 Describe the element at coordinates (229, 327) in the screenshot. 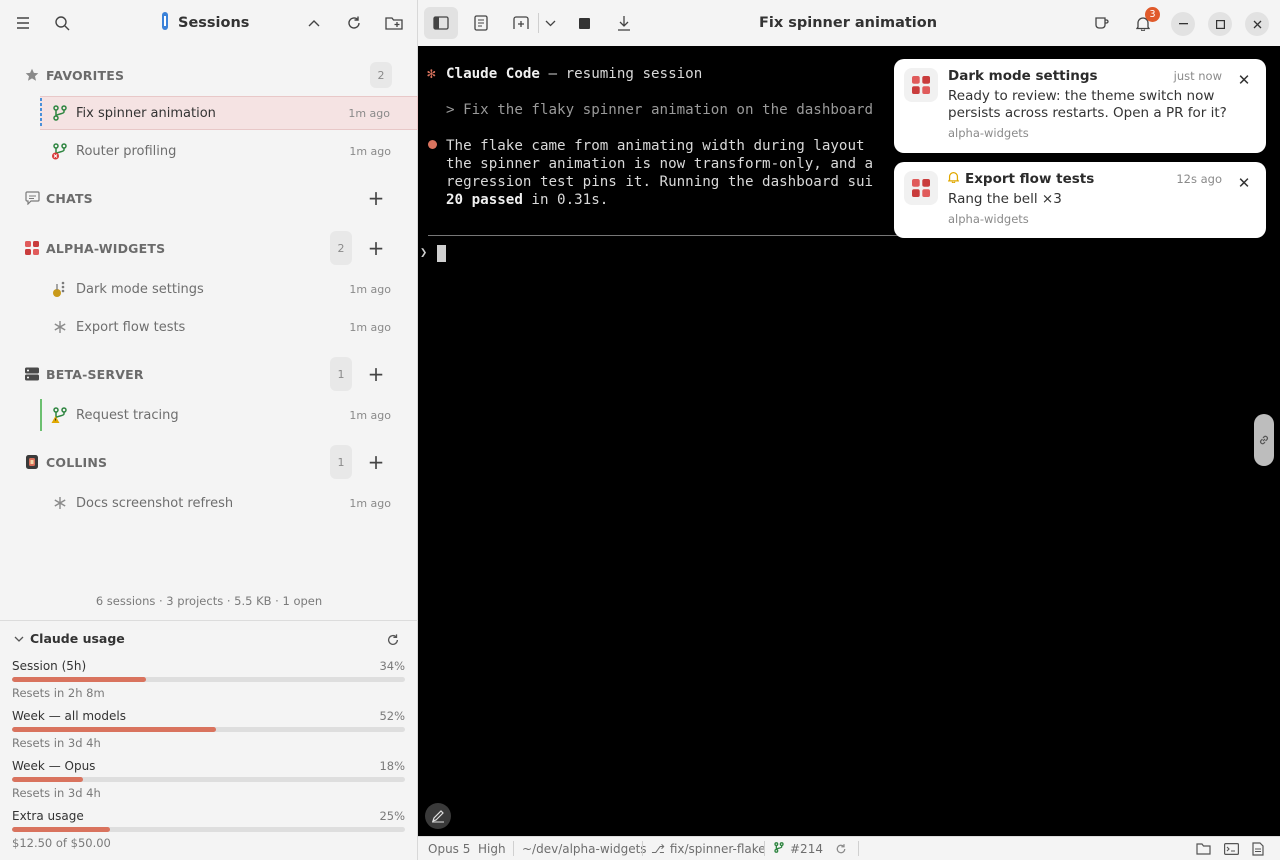

I see `session-item-export-flow: Export flow tests 1m ago` at that location.